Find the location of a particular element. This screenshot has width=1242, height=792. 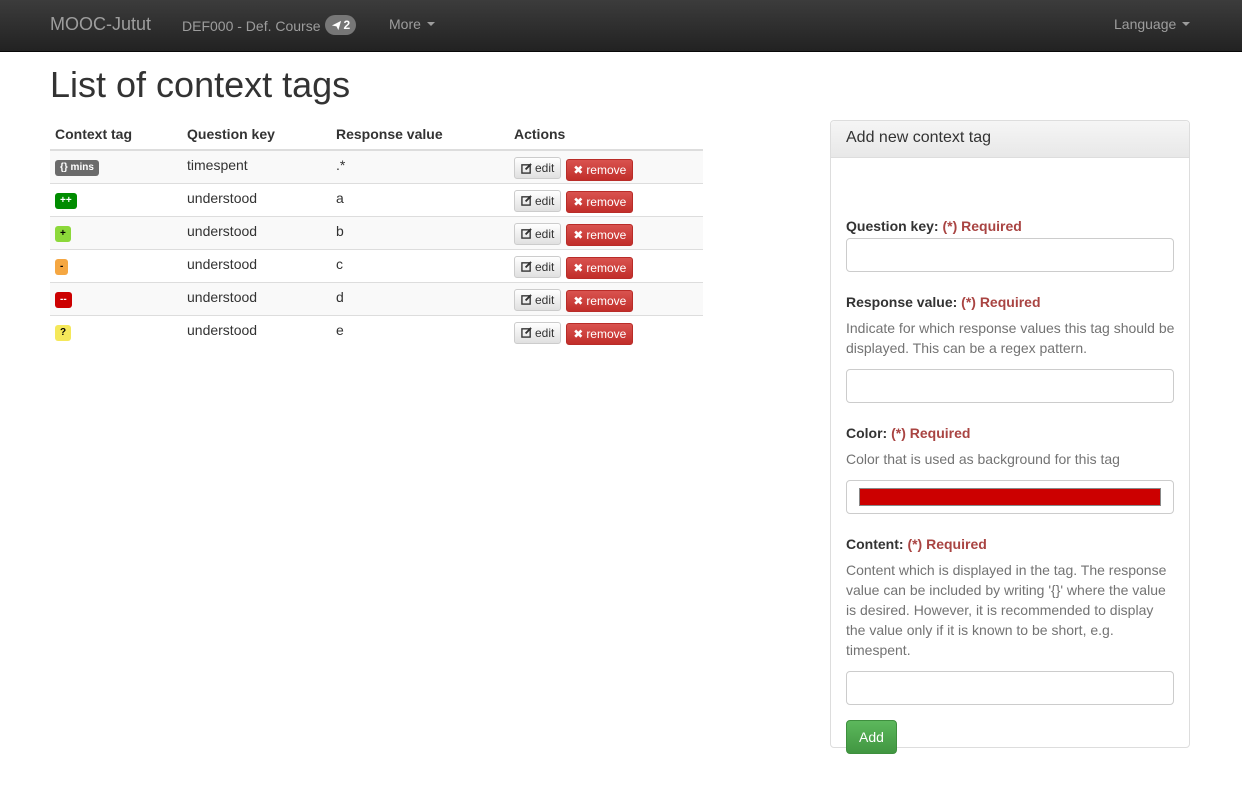

add-button: Add is located at coordinates (871, 737).